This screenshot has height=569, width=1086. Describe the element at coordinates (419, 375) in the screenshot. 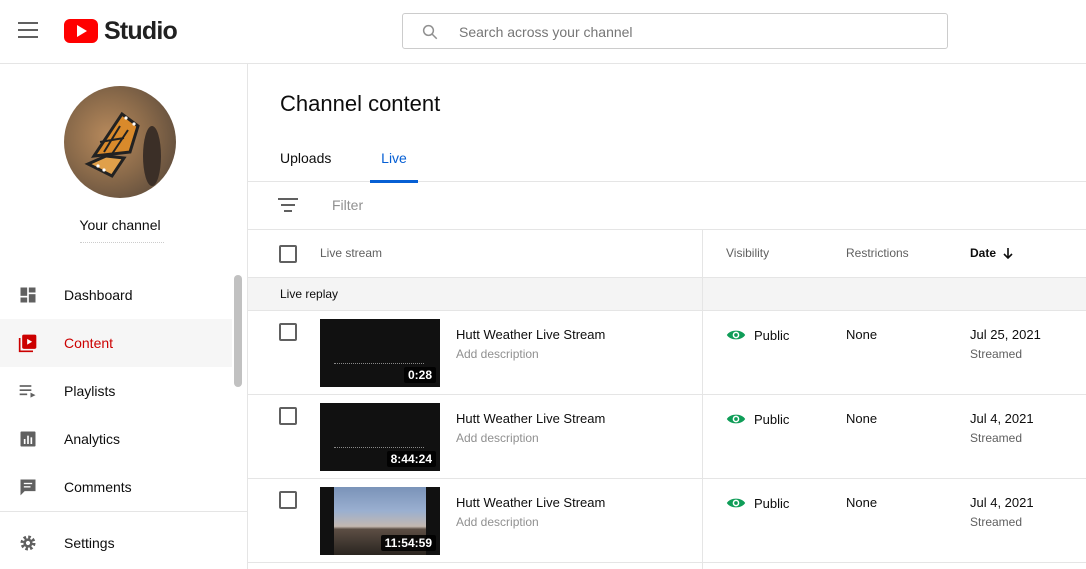

I see `duration-badge: 0:28` at that location.